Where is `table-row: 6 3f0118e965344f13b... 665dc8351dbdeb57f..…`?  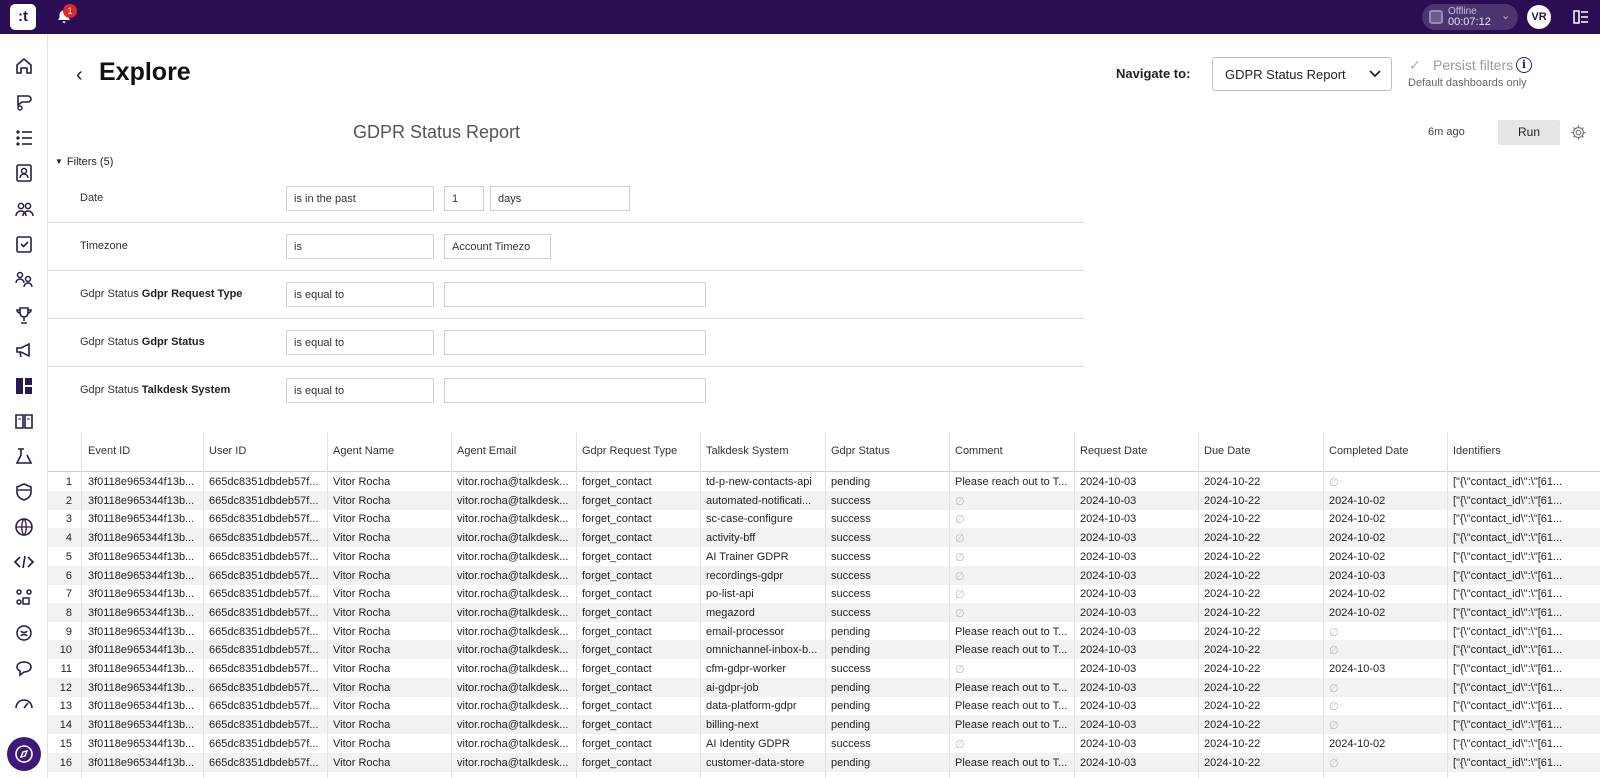 table-row: 6 3f0118e965344f13b... 665dc8351dbdeb57f..… is located at coordinates (824, 575).